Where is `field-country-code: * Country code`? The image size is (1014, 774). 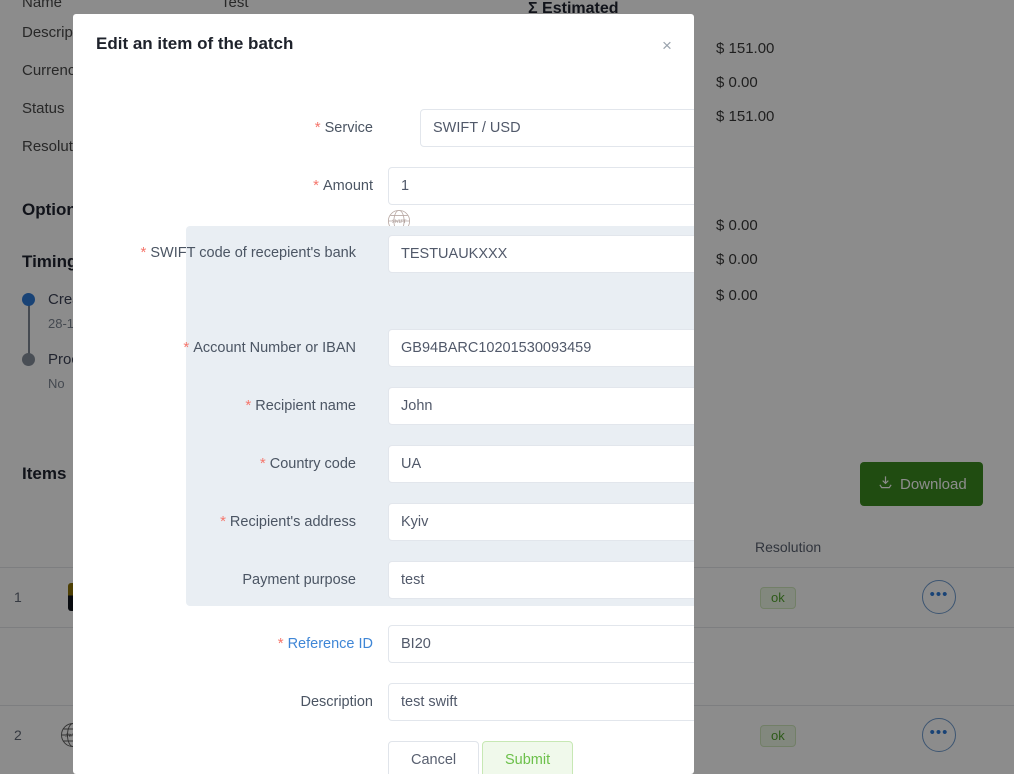 field-country-code: * Country code is located at coordinates (383, 464).